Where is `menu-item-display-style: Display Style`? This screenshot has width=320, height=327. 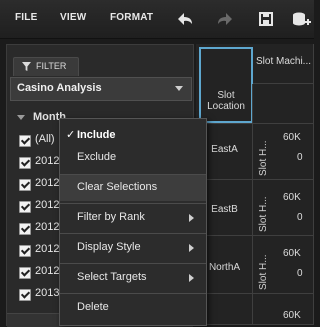
menu-item-display-style: Display Style is located at coordinates (133, 248).